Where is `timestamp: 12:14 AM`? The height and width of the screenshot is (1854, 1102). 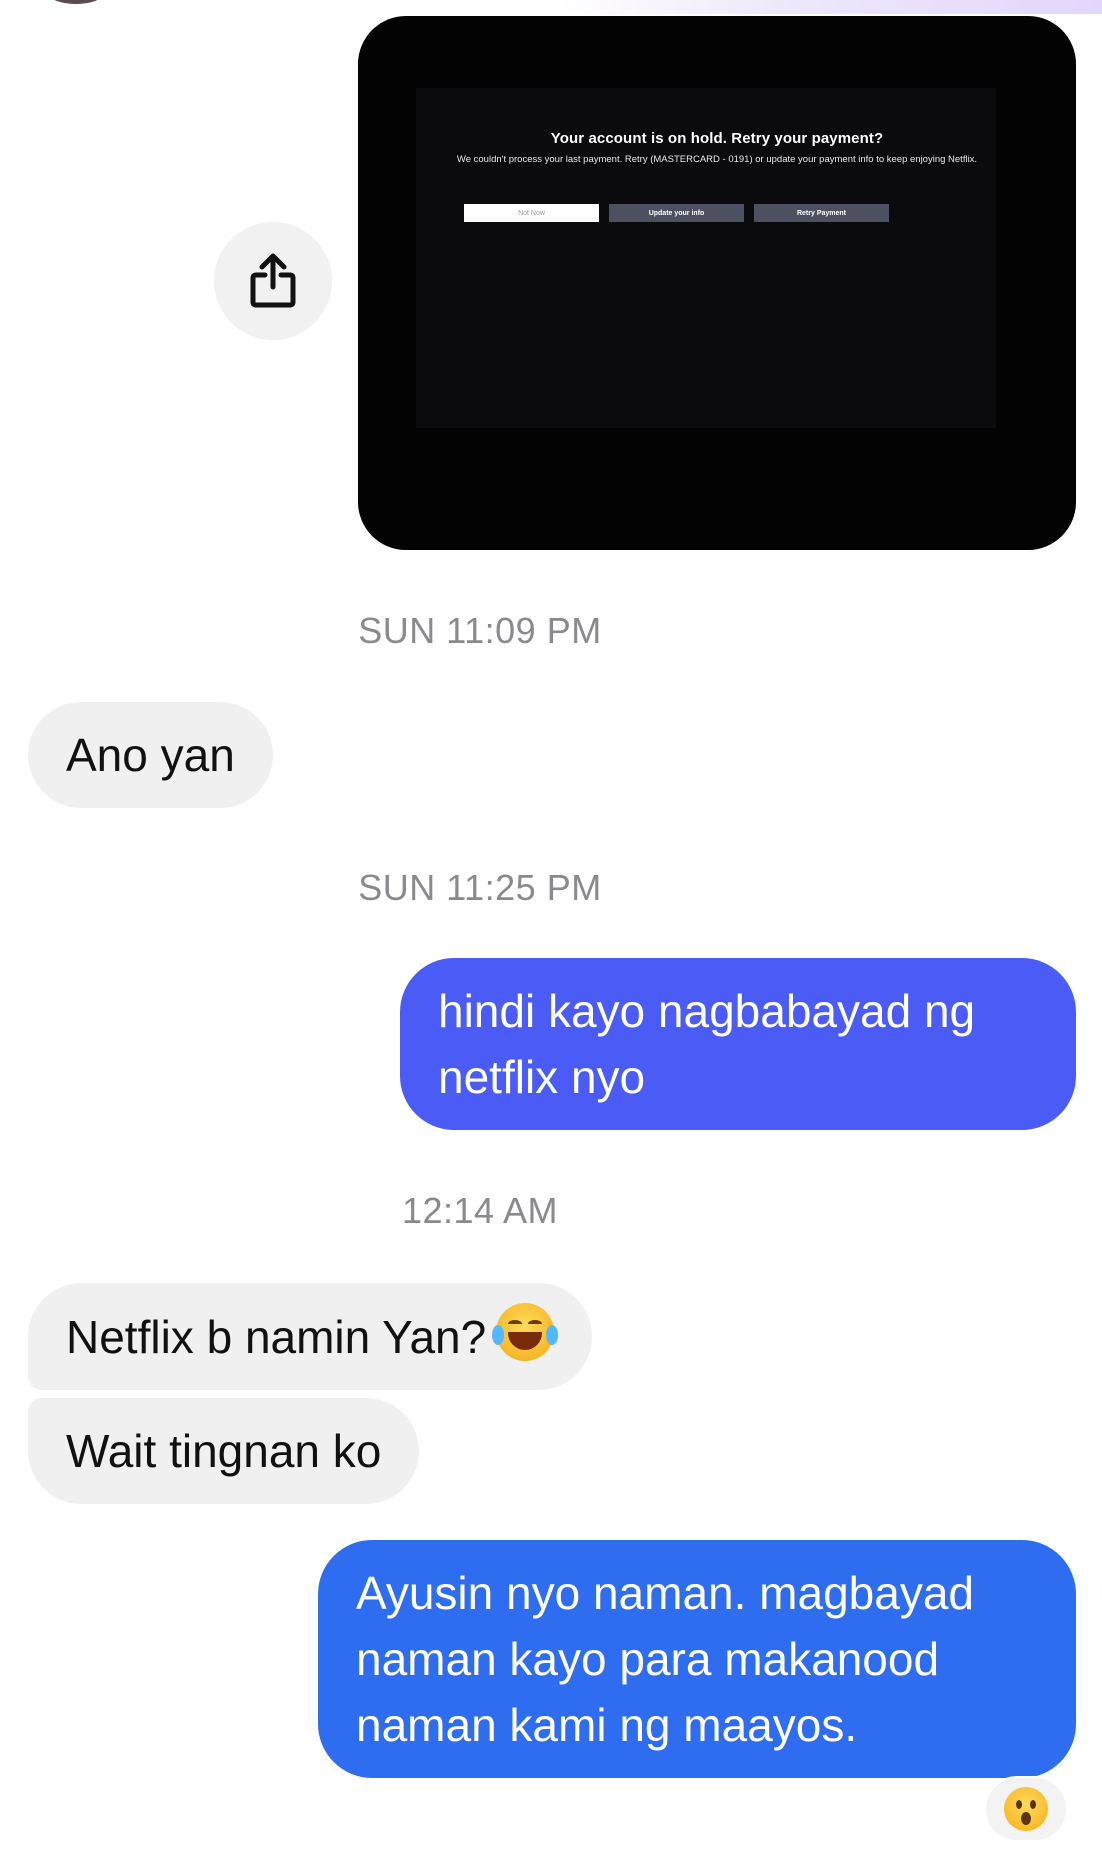 timestamp: 12:14 AM is located at coordinates (480, 1210).